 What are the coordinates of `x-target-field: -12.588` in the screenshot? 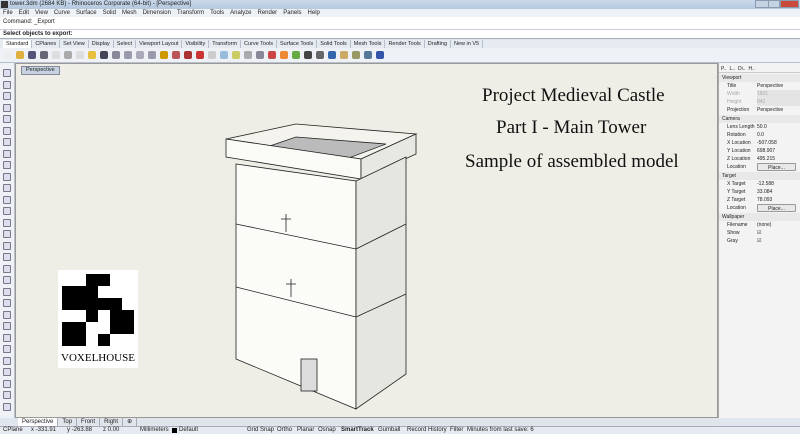 It's located at (778, 184).